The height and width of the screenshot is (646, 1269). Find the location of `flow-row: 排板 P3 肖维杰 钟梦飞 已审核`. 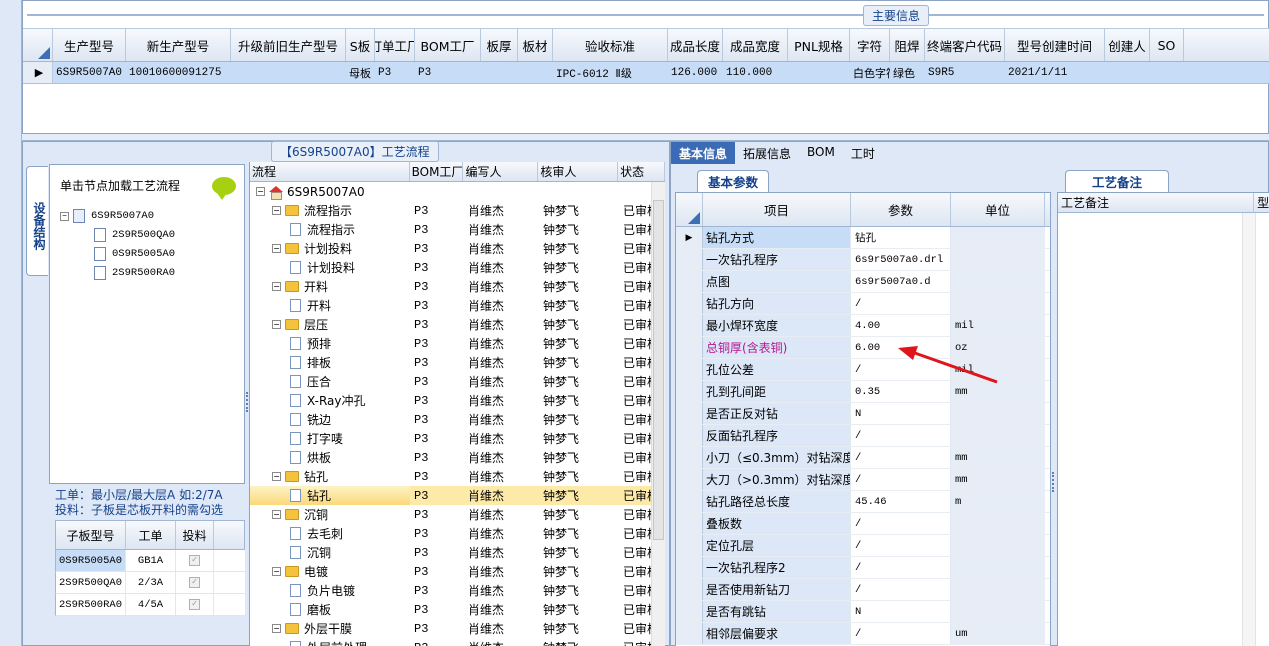

flow-row: 排板 P3 肖维杰 钟梦飞 已审核 is located at coordinates (457, 362).